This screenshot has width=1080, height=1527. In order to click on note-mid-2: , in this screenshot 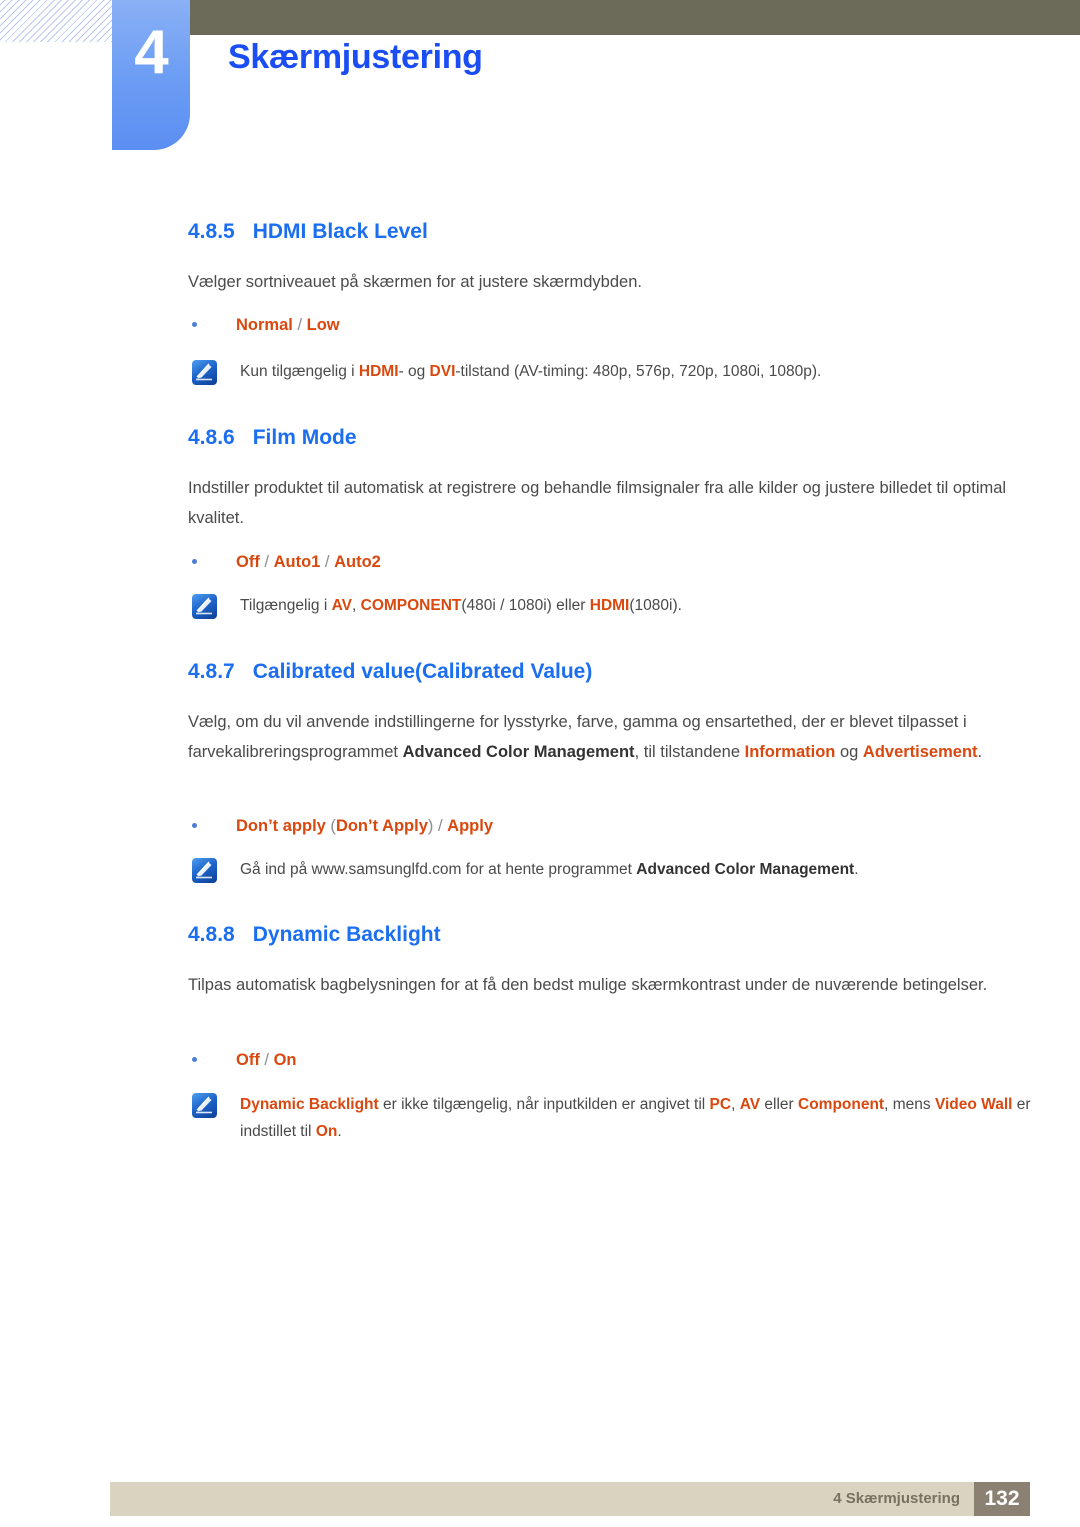, I will do `click(735, 1104)`.